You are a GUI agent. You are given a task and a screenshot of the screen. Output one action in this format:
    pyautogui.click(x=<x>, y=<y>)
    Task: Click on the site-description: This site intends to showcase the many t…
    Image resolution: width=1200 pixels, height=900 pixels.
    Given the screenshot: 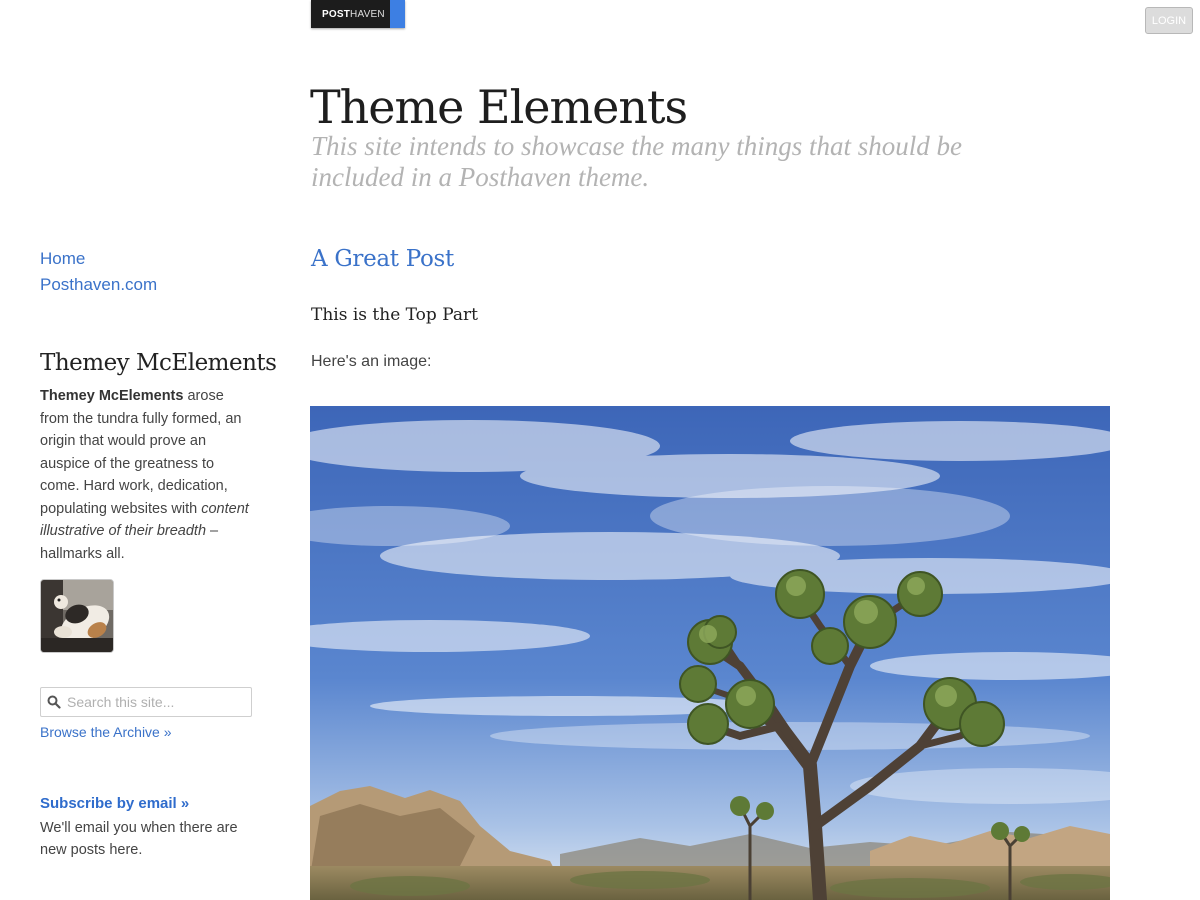 What is the action you would take?
    pyautogui.click(x=636, y=161)
    